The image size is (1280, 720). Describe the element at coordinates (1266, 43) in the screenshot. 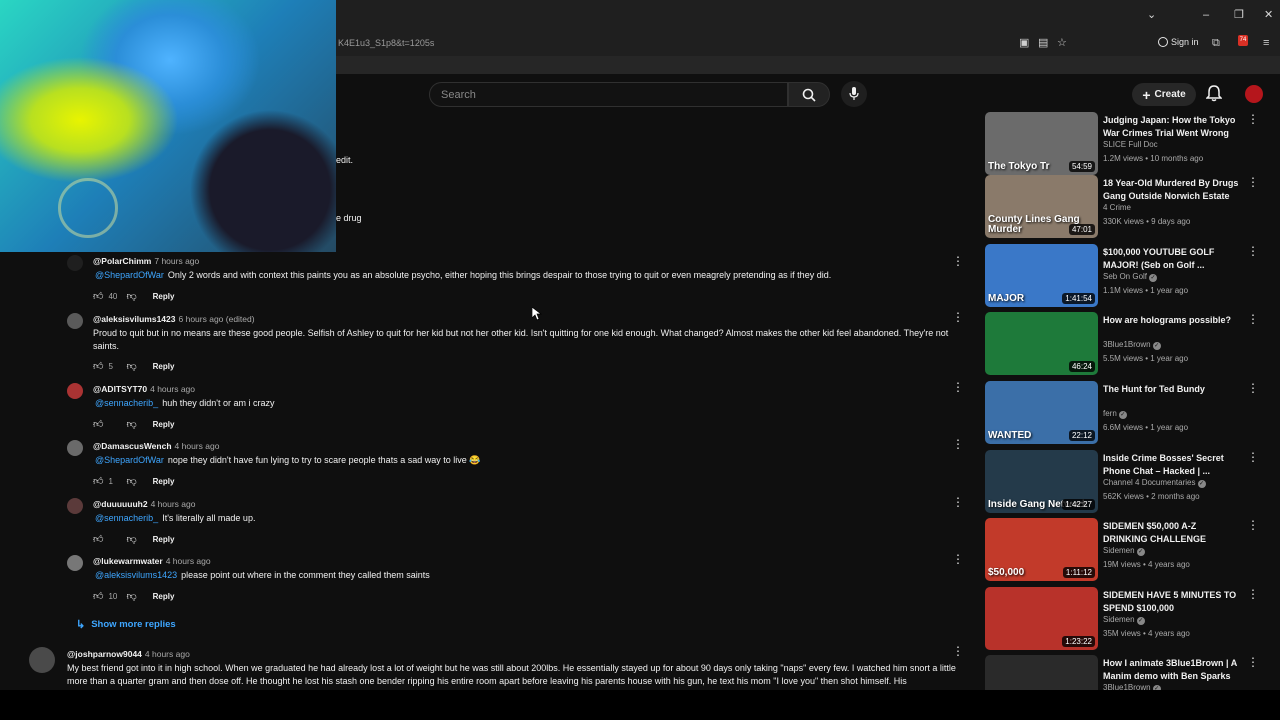

I see `menu-icon: ≡` at that location.